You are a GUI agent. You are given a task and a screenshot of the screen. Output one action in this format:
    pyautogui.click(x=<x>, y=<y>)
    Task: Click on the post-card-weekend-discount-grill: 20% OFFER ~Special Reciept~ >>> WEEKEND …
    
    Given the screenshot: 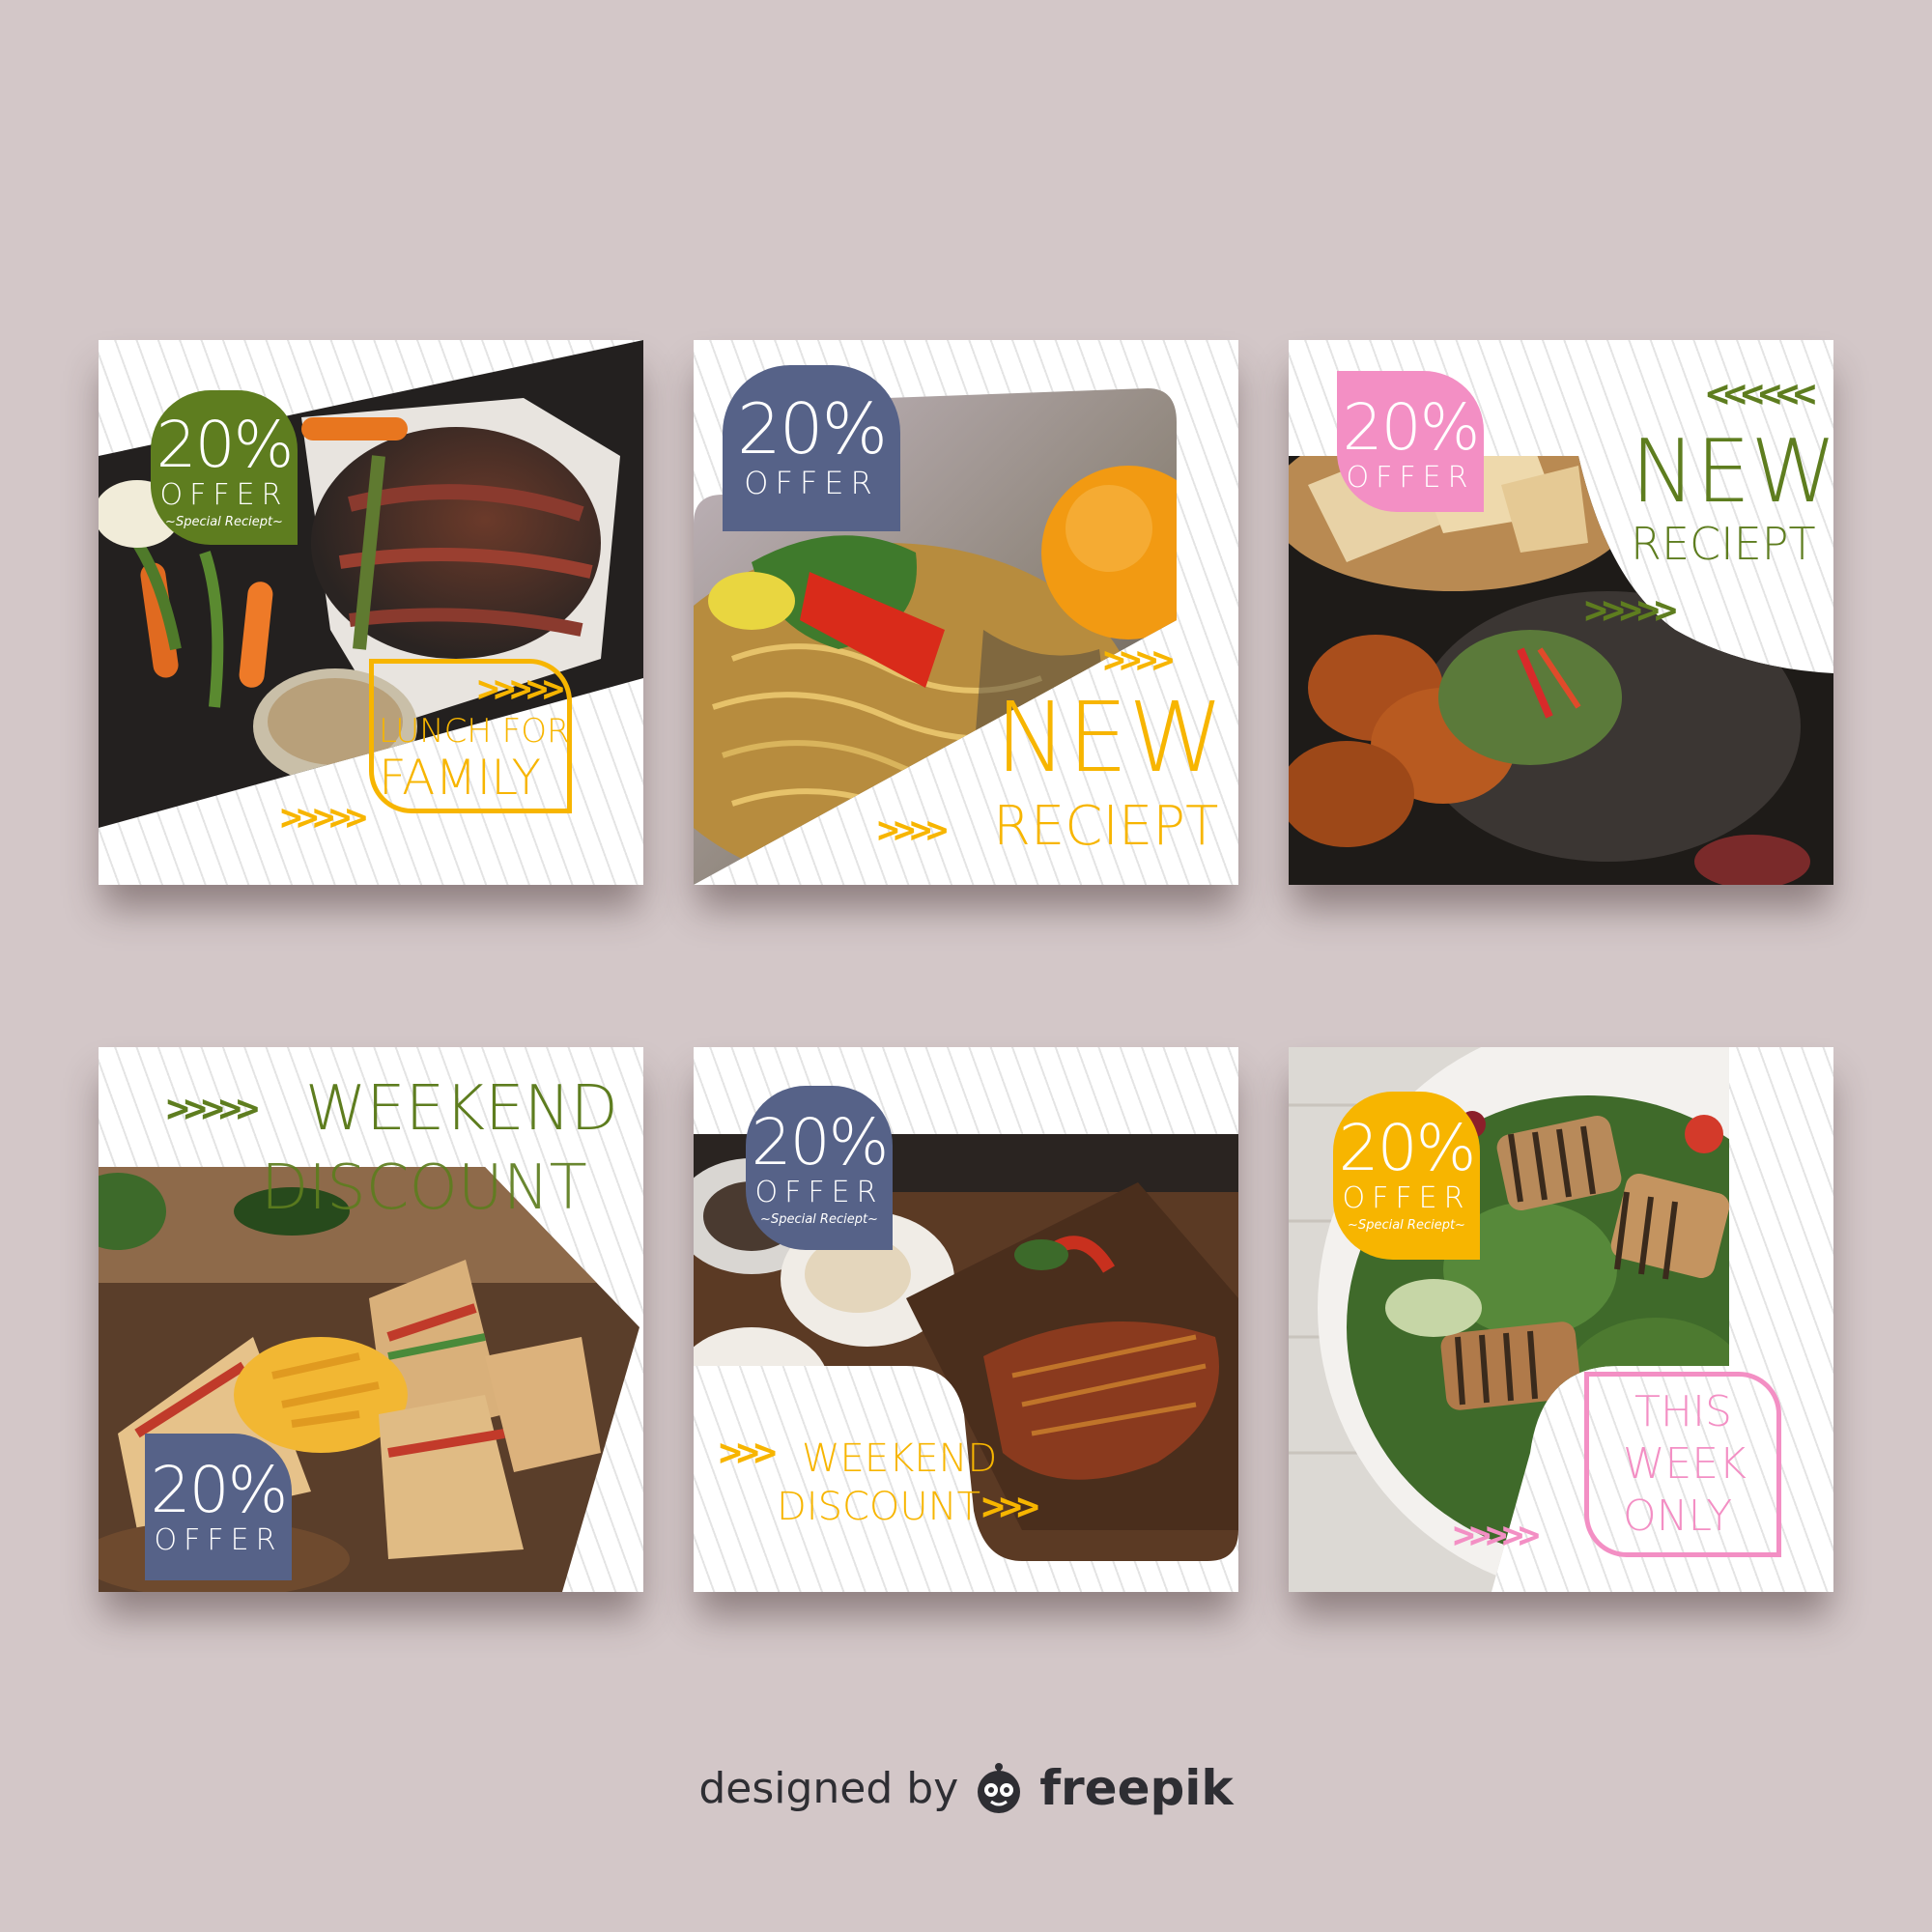 What is the action you would take?
    pyautogui.click(x=966, y=1319)
    